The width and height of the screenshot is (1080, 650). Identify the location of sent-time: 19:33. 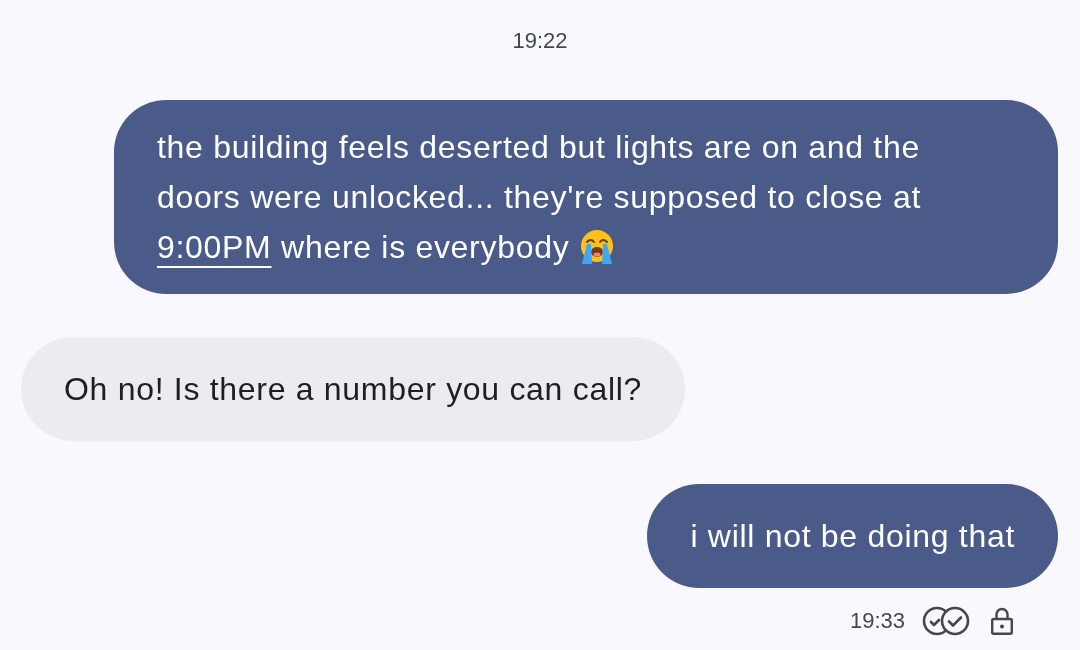
(877, 621).